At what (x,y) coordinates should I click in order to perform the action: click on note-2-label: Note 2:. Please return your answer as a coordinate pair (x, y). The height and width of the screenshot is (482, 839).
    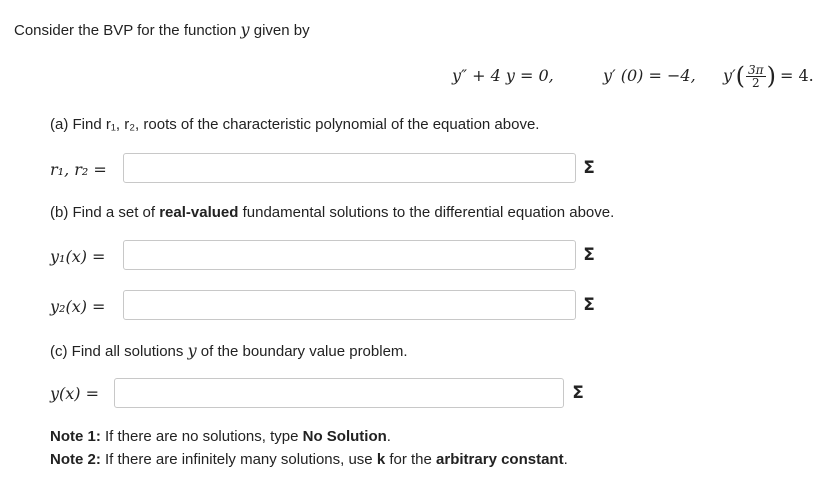
    Looking at the image, I should click on (75, 459).